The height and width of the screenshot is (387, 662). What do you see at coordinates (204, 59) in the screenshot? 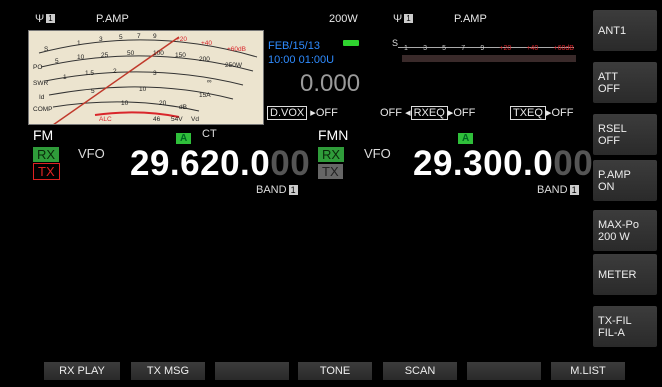
I see `meter-tick: 200` at bounding box center [204, 59].